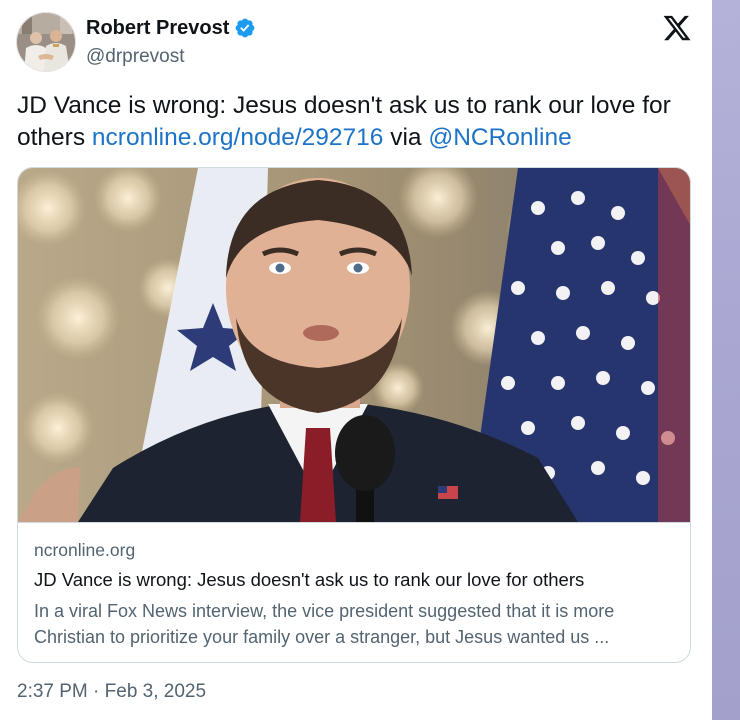 The image size is (740, 720). What do you see at coordinates (245, 28) in the screenshot?
I see `verified-badge-icon` at bounding box center [245, 28].